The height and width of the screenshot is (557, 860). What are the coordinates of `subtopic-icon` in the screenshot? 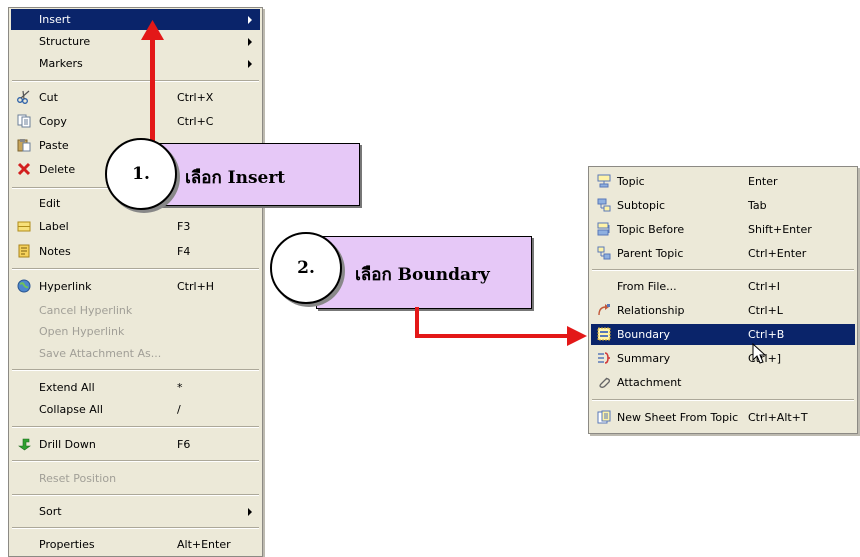 It's located at (604, 205).